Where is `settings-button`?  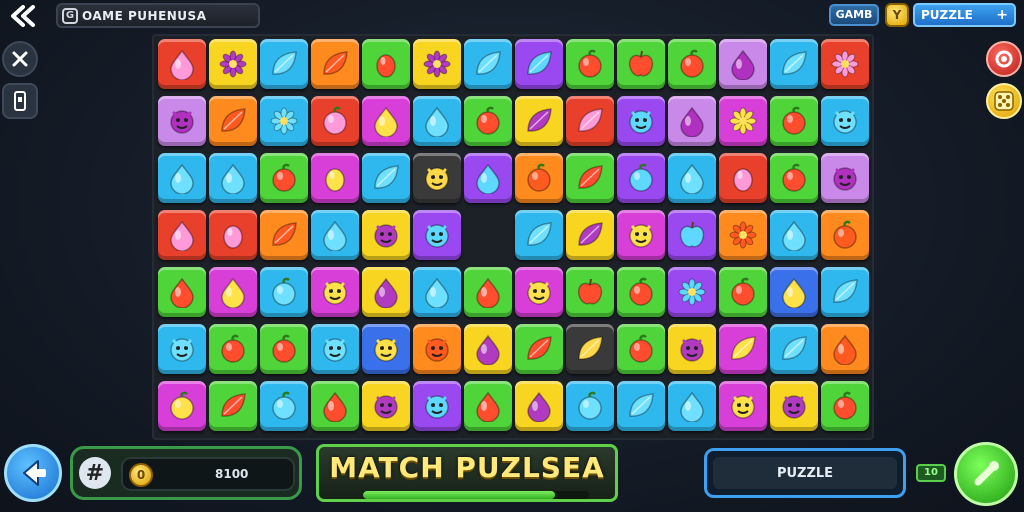 settings-button is located at coordinates (1004, 59).